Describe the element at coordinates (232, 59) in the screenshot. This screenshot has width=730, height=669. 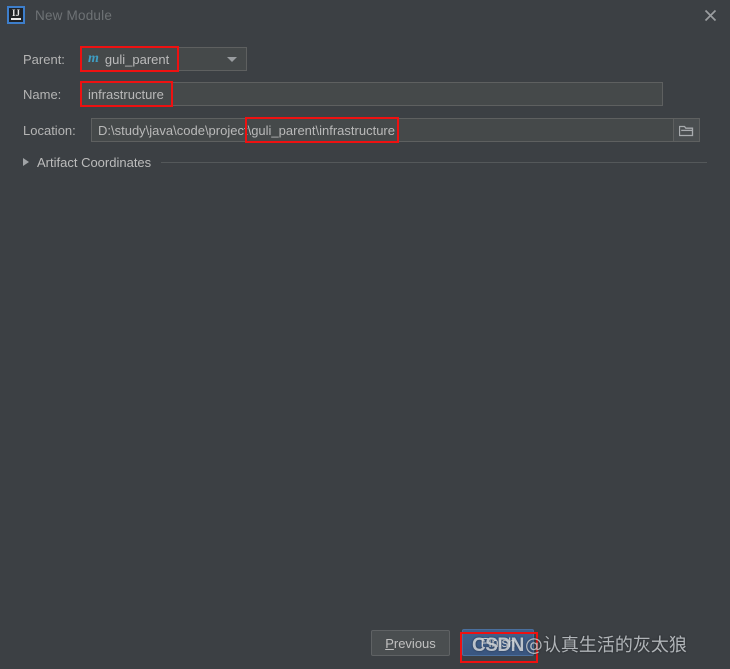
I see `chevron-down-icon` at that location.